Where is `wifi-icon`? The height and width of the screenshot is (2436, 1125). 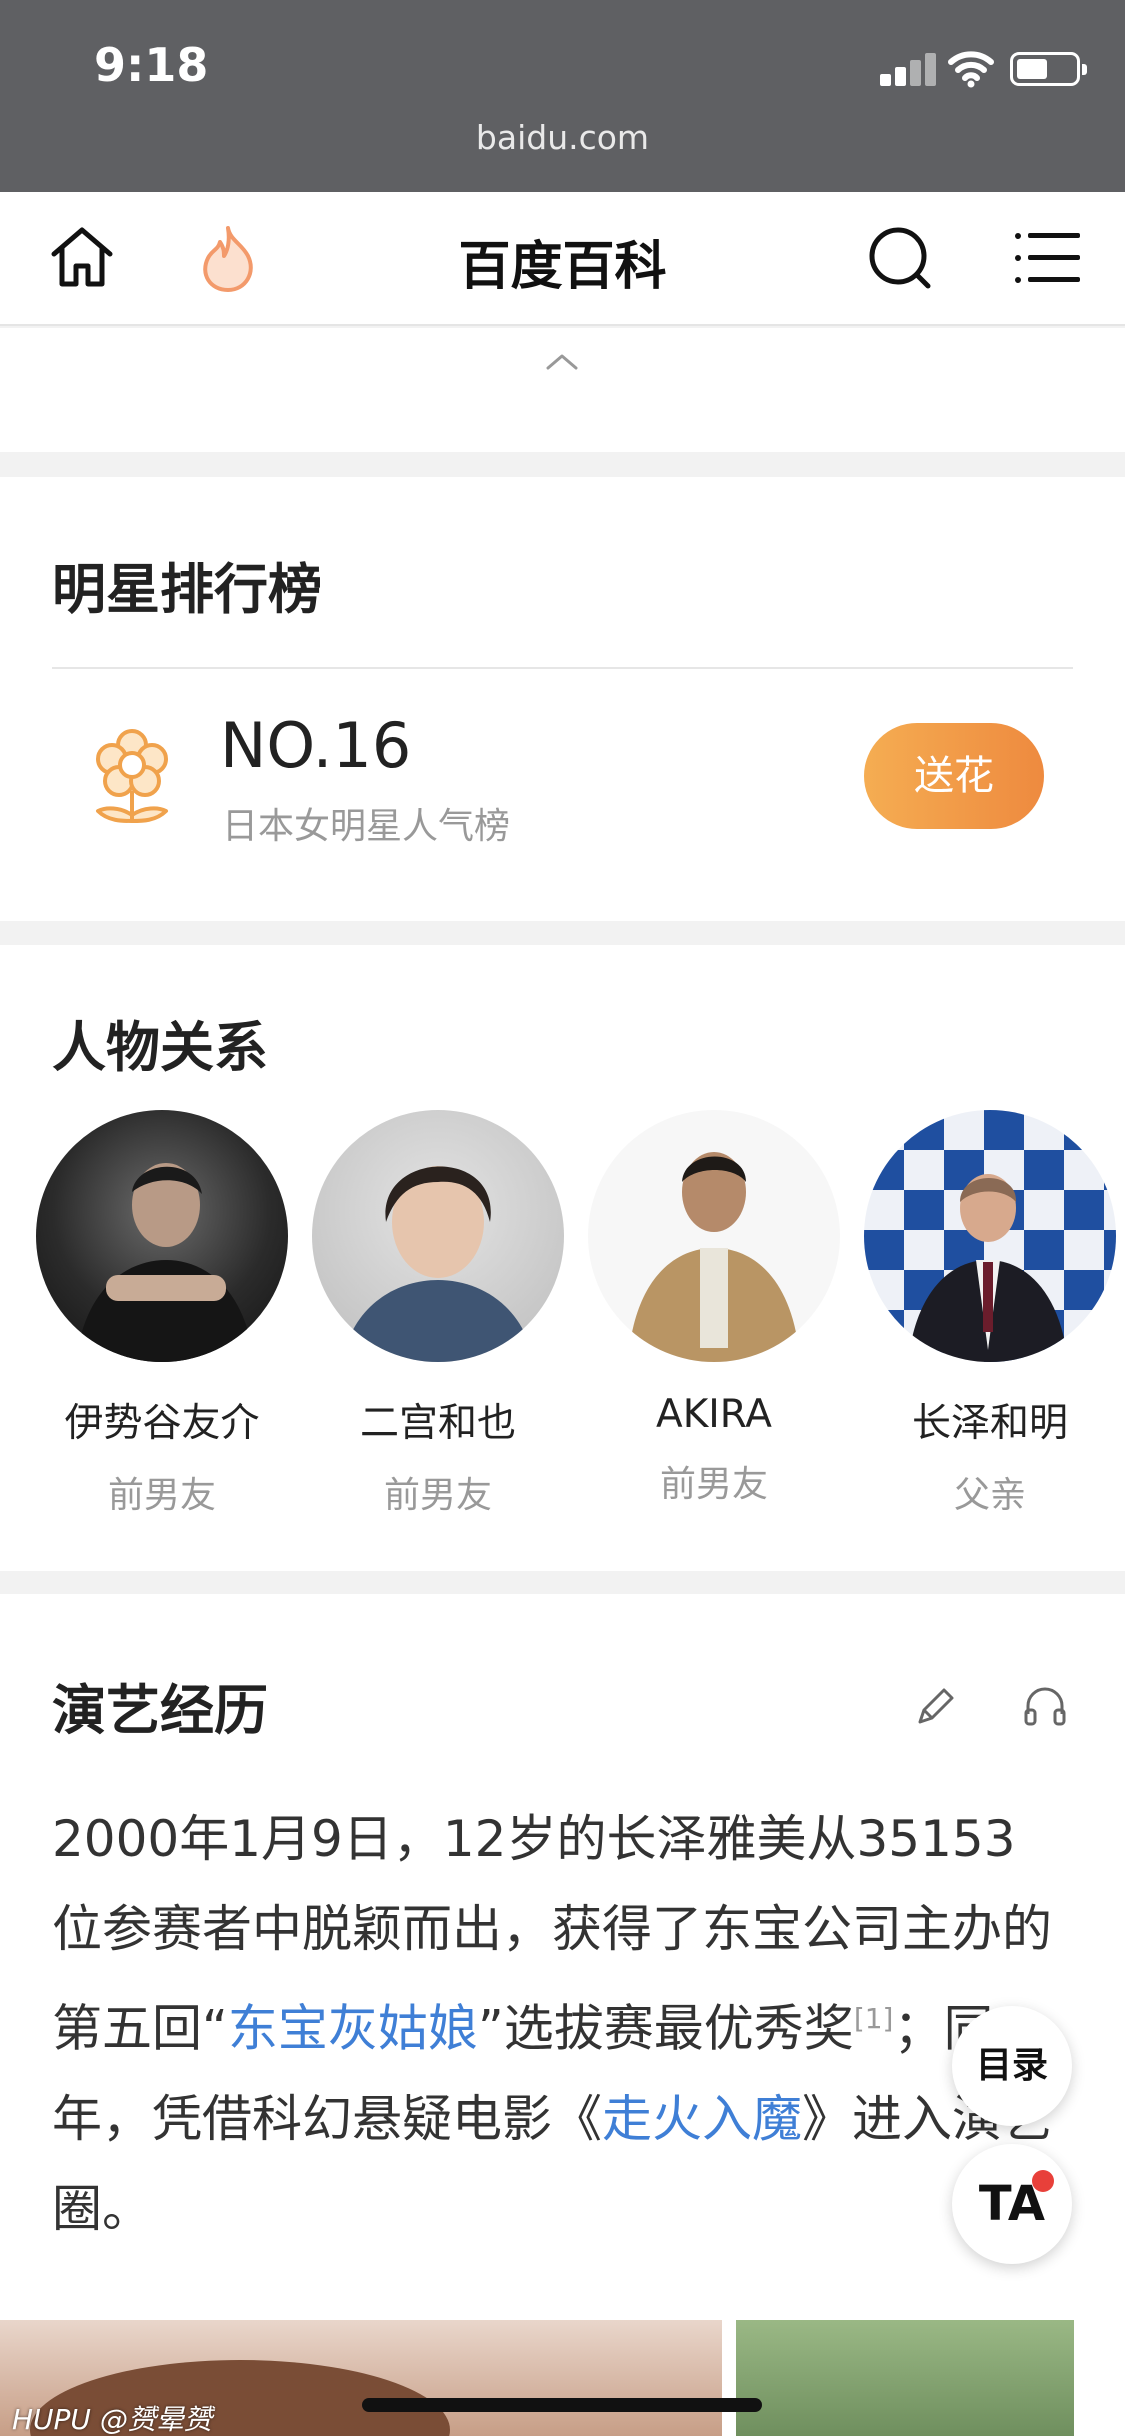
wifi-icon is located at coordinates (971, 69).